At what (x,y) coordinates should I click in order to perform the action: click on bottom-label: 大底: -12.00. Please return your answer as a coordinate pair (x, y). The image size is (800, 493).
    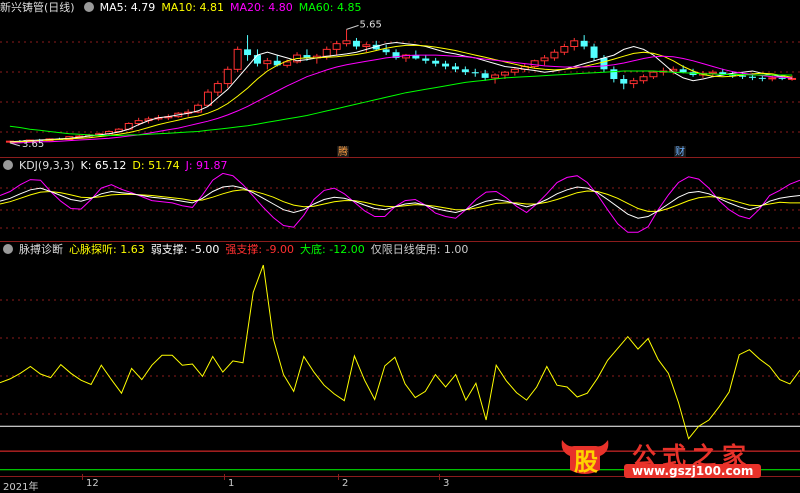
    Looking at the image, I should click on (332, 249).